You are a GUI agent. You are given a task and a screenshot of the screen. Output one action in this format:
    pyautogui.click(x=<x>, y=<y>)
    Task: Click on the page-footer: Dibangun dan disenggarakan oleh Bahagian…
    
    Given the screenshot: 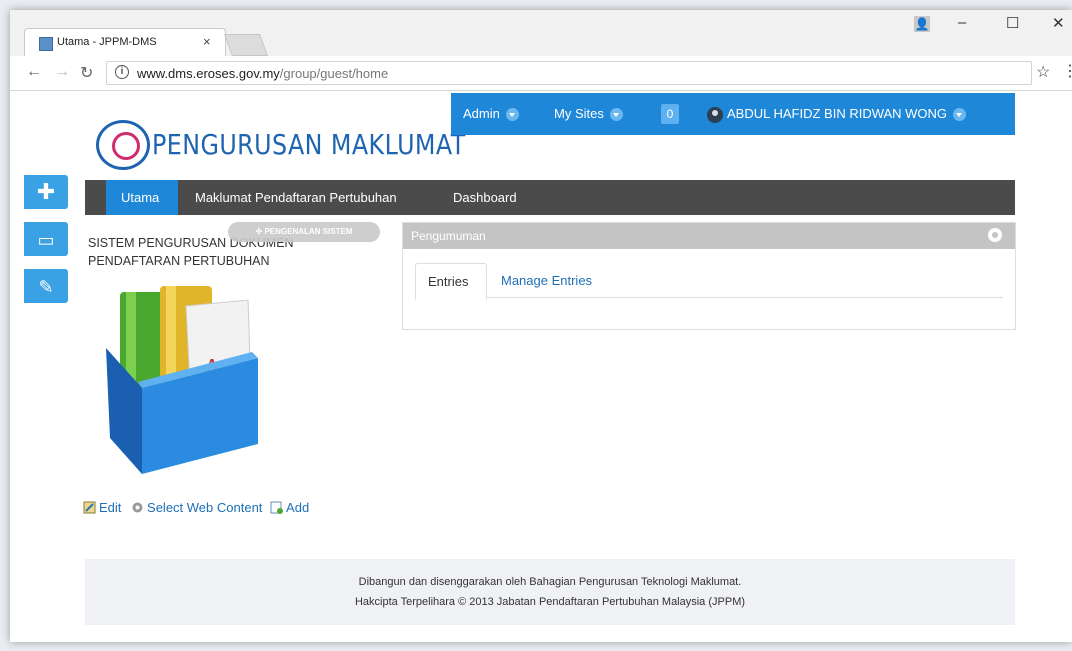 What is the action you would take?
    pyautogui.click(x=550, y=592)
    